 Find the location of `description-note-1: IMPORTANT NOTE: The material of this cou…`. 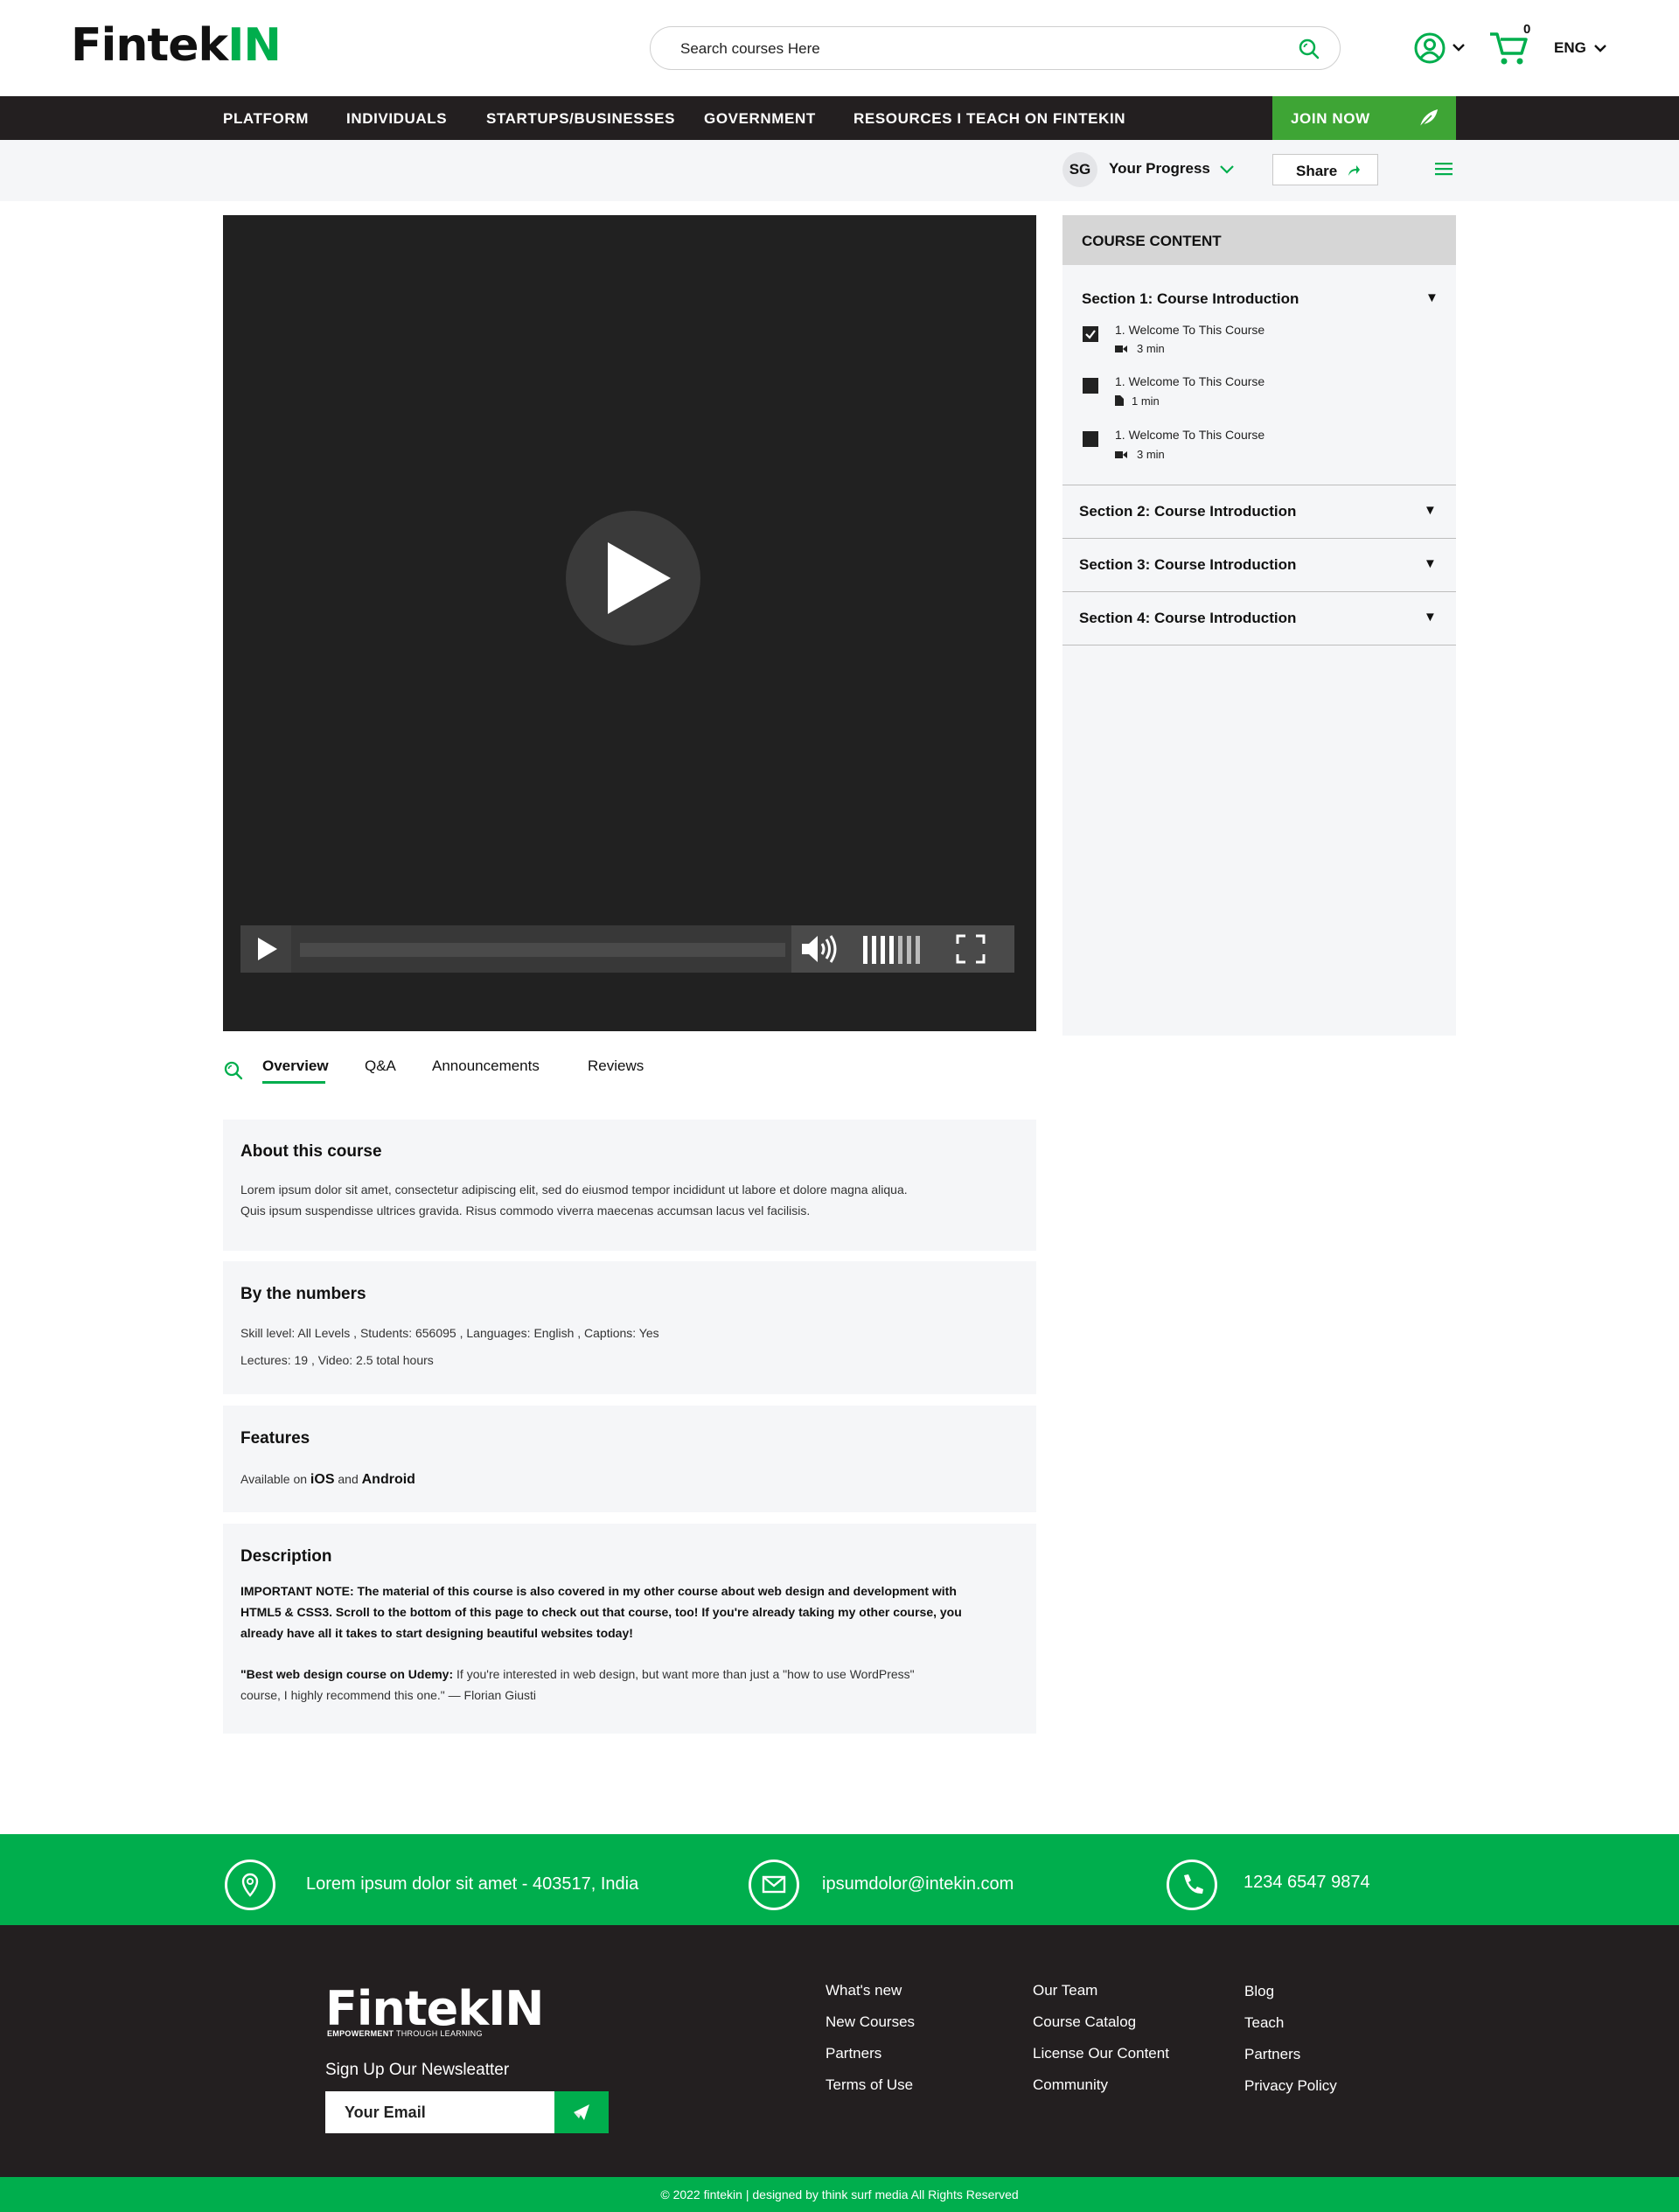

description-note-1: IMPORTANT NOTE: The material of this cou… is located at coordinates (598, 1591).